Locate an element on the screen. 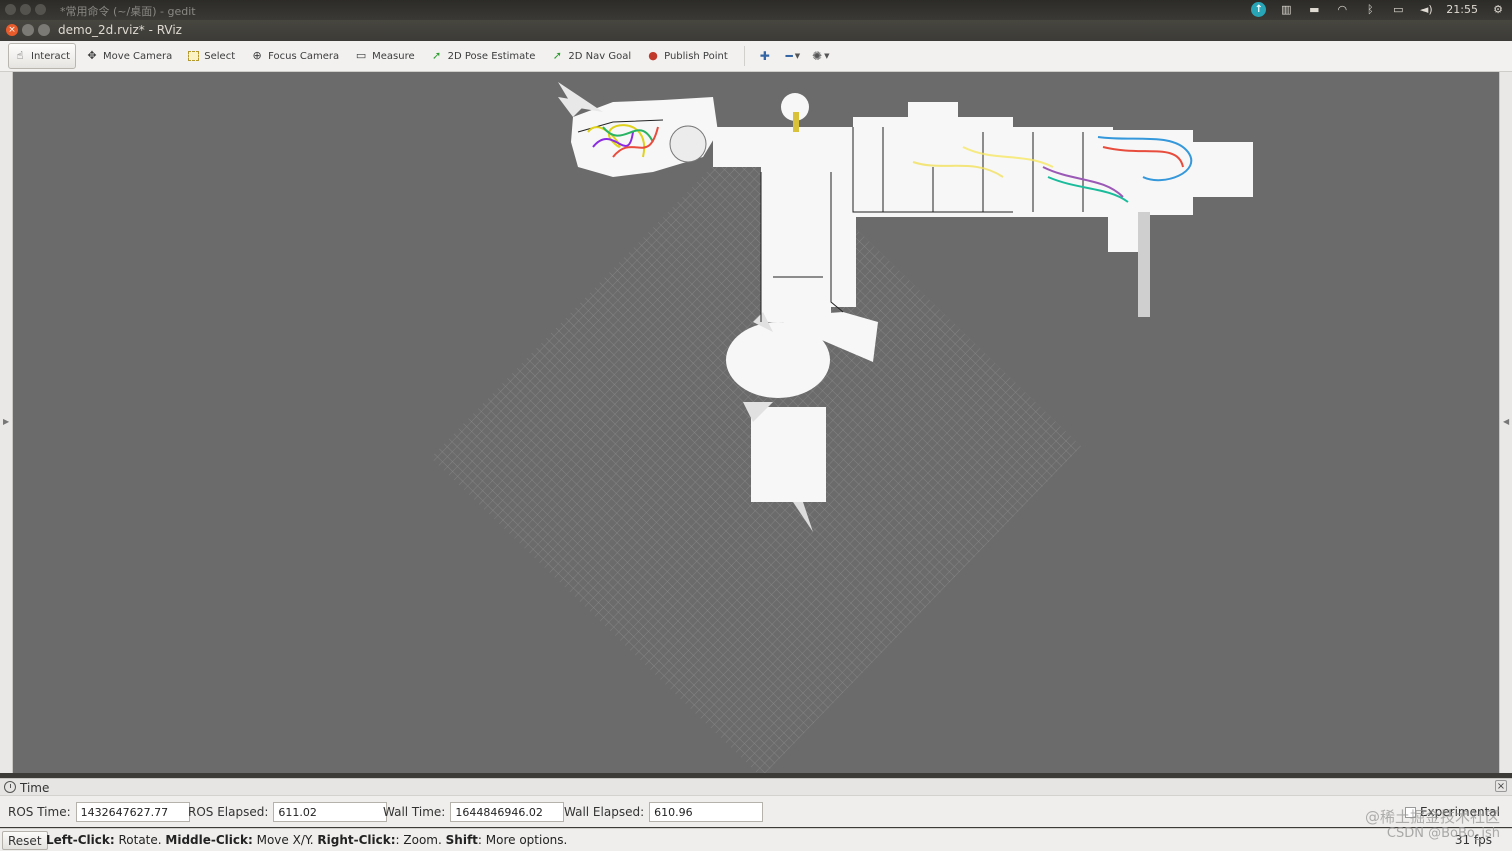  wall-time-group: Wall Time: is located at coordinates (474, 812).